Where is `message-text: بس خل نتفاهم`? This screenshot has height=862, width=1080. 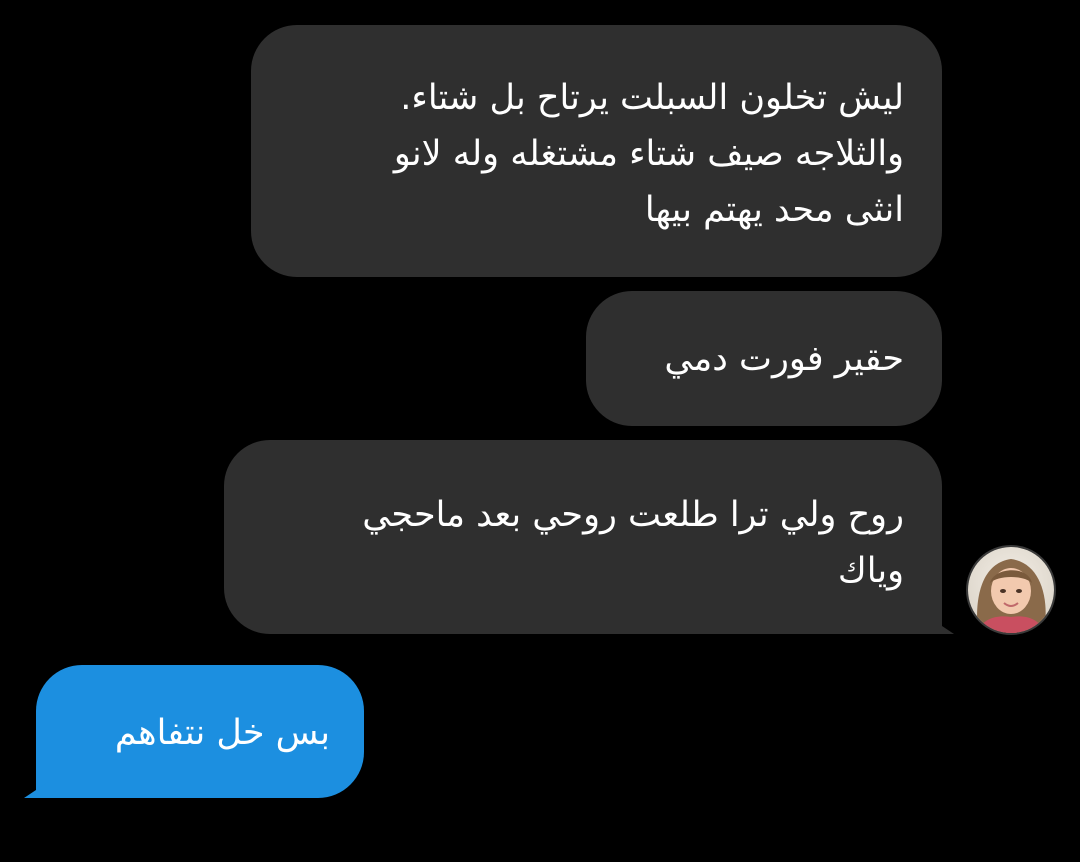
message-text: بس خل نتفاهم is located at coordinates (222, 733).